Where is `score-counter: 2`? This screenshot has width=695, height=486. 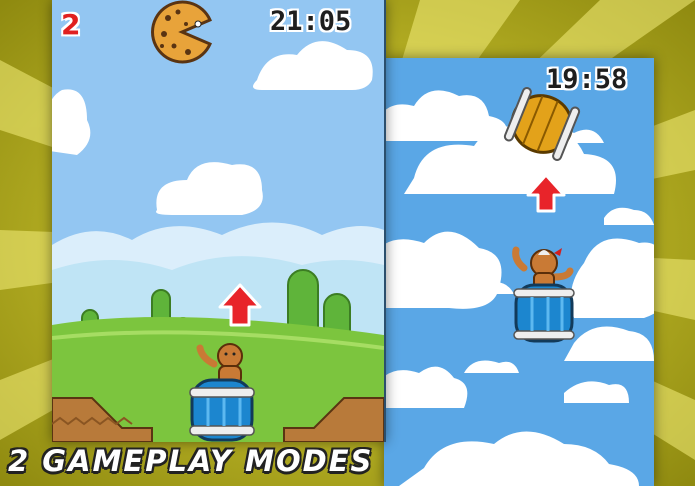 score-counter: 2 is located at coordinates (71, 24).